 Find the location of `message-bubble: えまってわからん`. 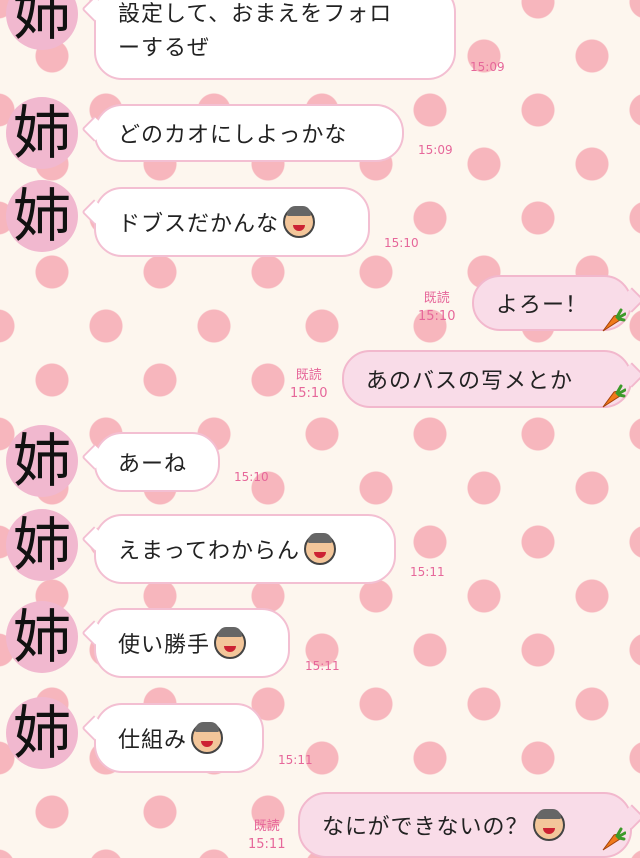

message-bubble: えまってわからん is located at coordinates (245, 549).